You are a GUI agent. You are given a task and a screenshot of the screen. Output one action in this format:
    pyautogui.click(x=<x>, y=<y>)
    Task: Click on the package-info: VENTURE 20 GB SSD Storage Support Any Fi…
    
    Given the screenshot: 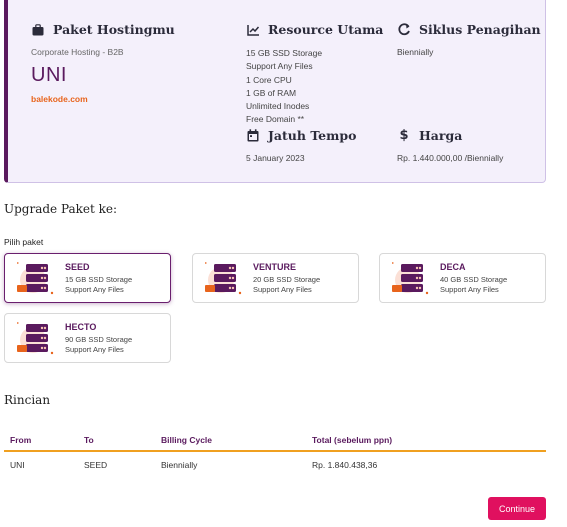 What is the action you would take?
    pyautogui.click(x=286, y=278)
    